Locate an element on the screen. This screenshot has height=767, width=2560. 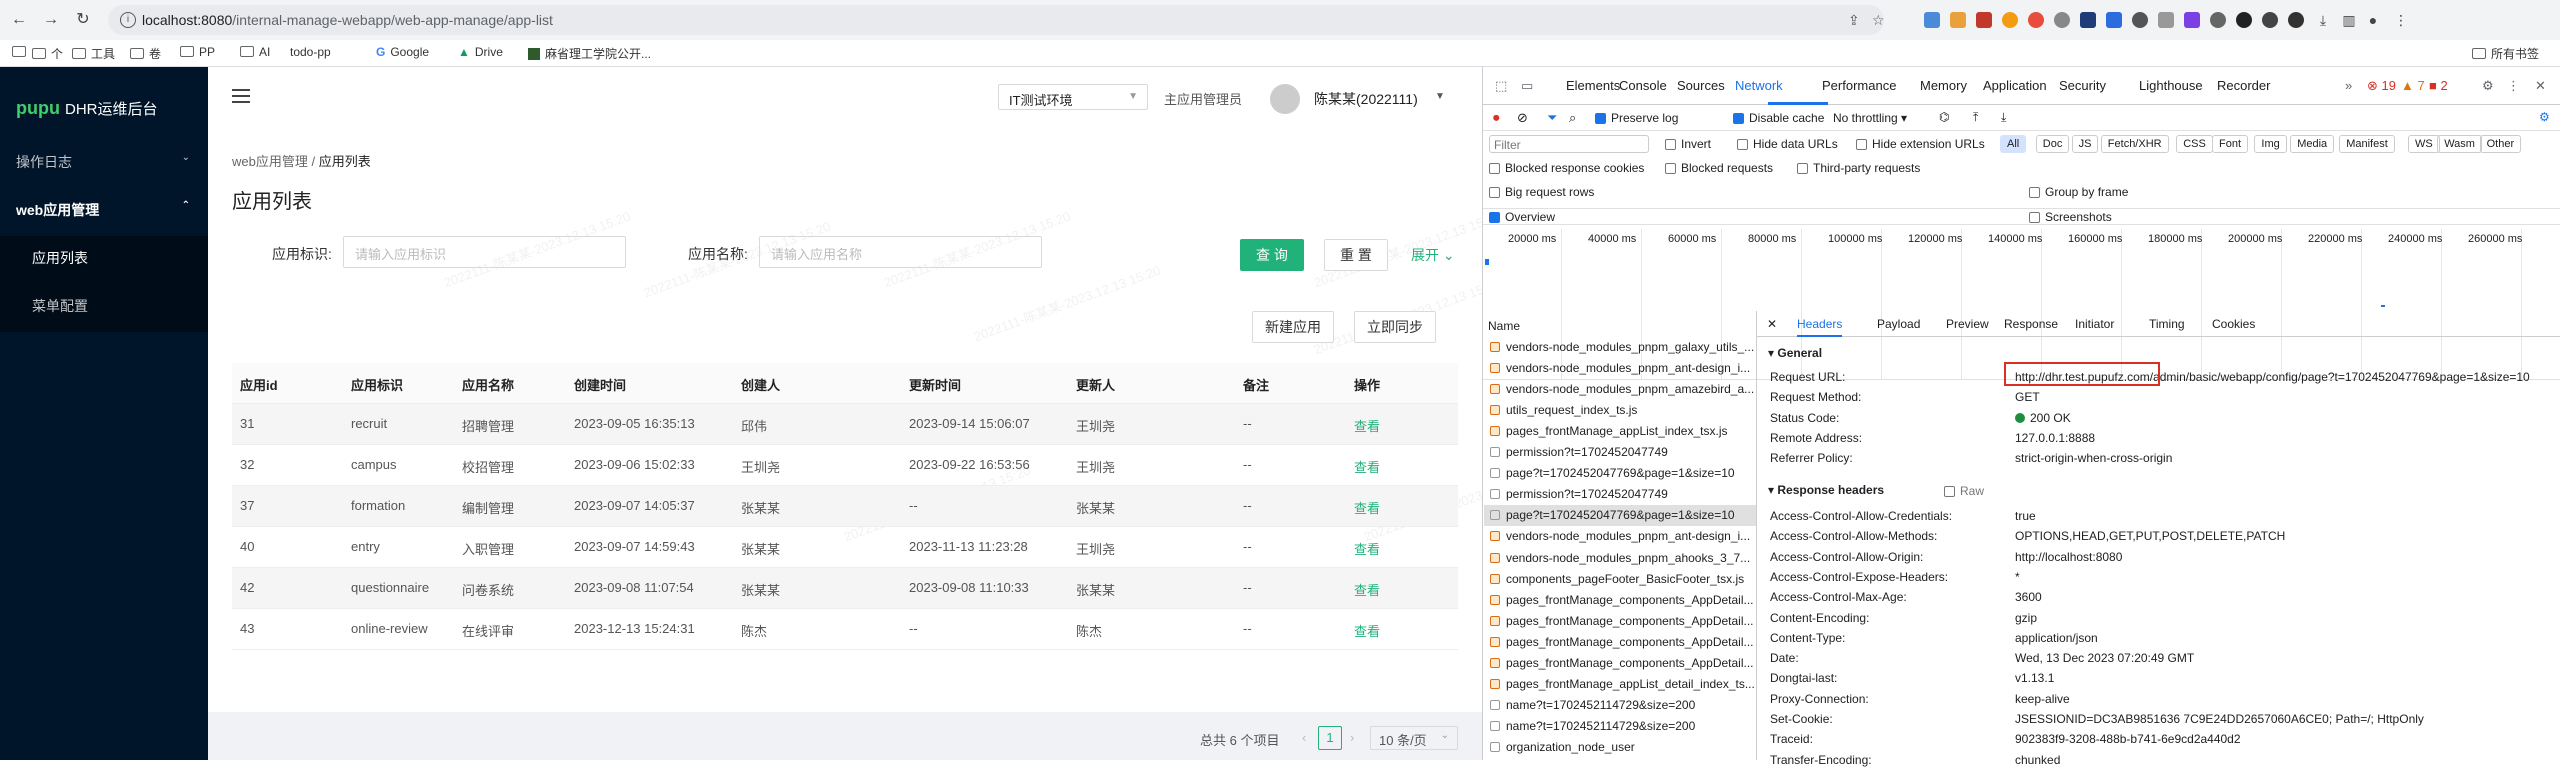
filter-type-wasm: Wasm is located at coordinates (2459, 144).